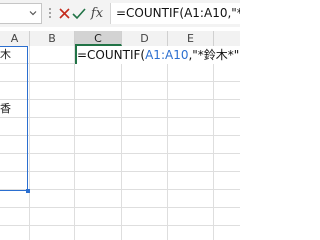 The width and height of the screenshot is (320, 240). Describe the element at coordinates (98, 38) in the screenshot. I see `column-header-c: C` at that location.